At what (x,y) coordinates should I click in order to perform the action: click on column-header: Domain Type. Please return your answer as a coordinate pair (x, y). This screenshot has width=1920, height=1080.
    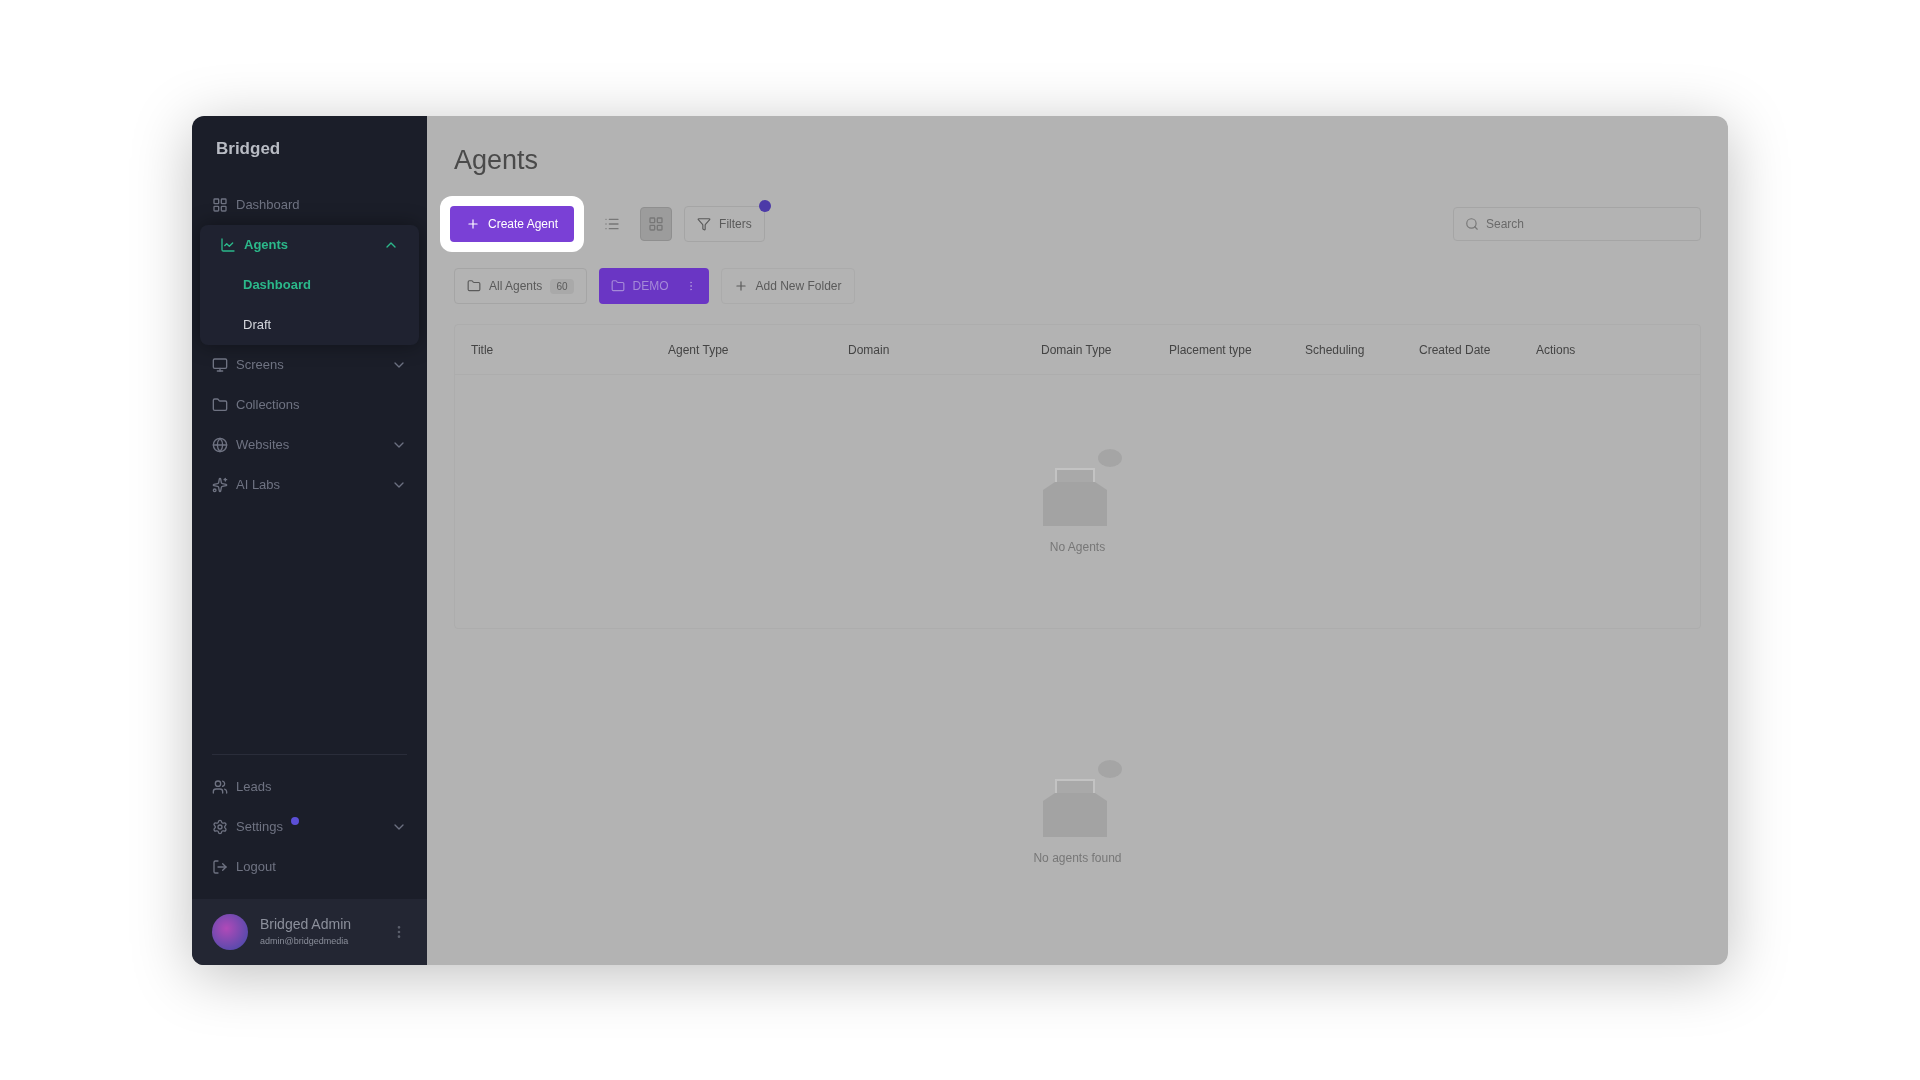
    Looking at the image, I should click on (1076, 350).